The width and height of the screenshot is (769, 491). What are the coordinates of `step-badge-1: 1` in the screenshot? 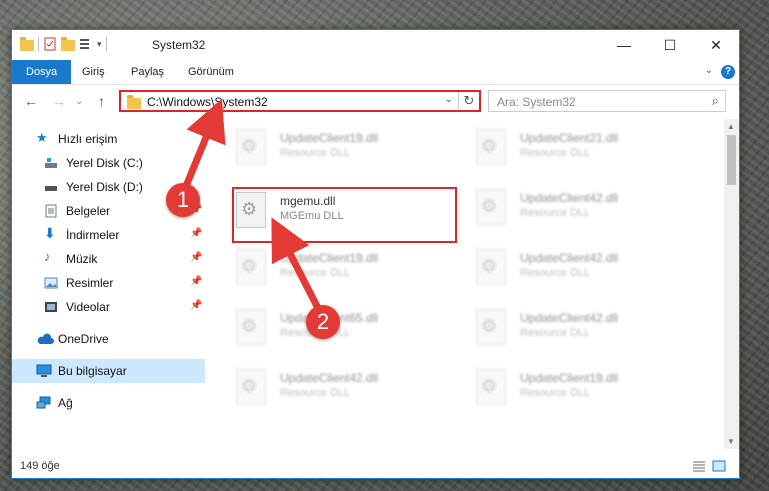 It's located at (183, 200).